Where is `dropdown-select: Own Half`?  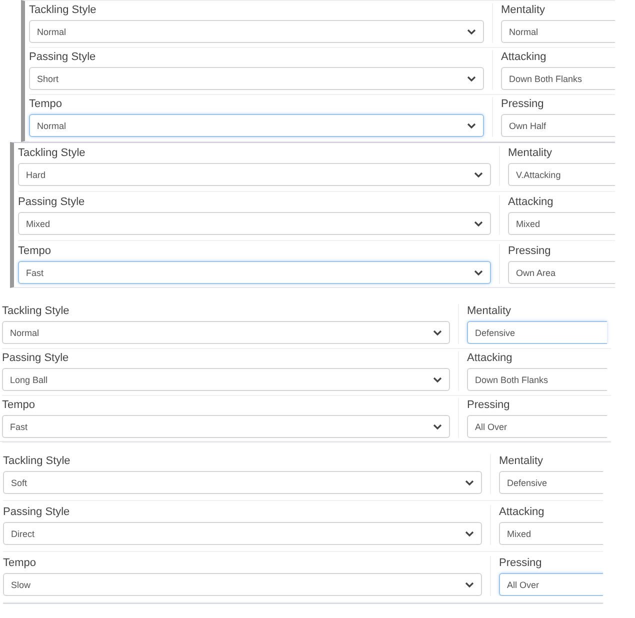
dropdown-select: Own Half is located at coordinates (558, 125).